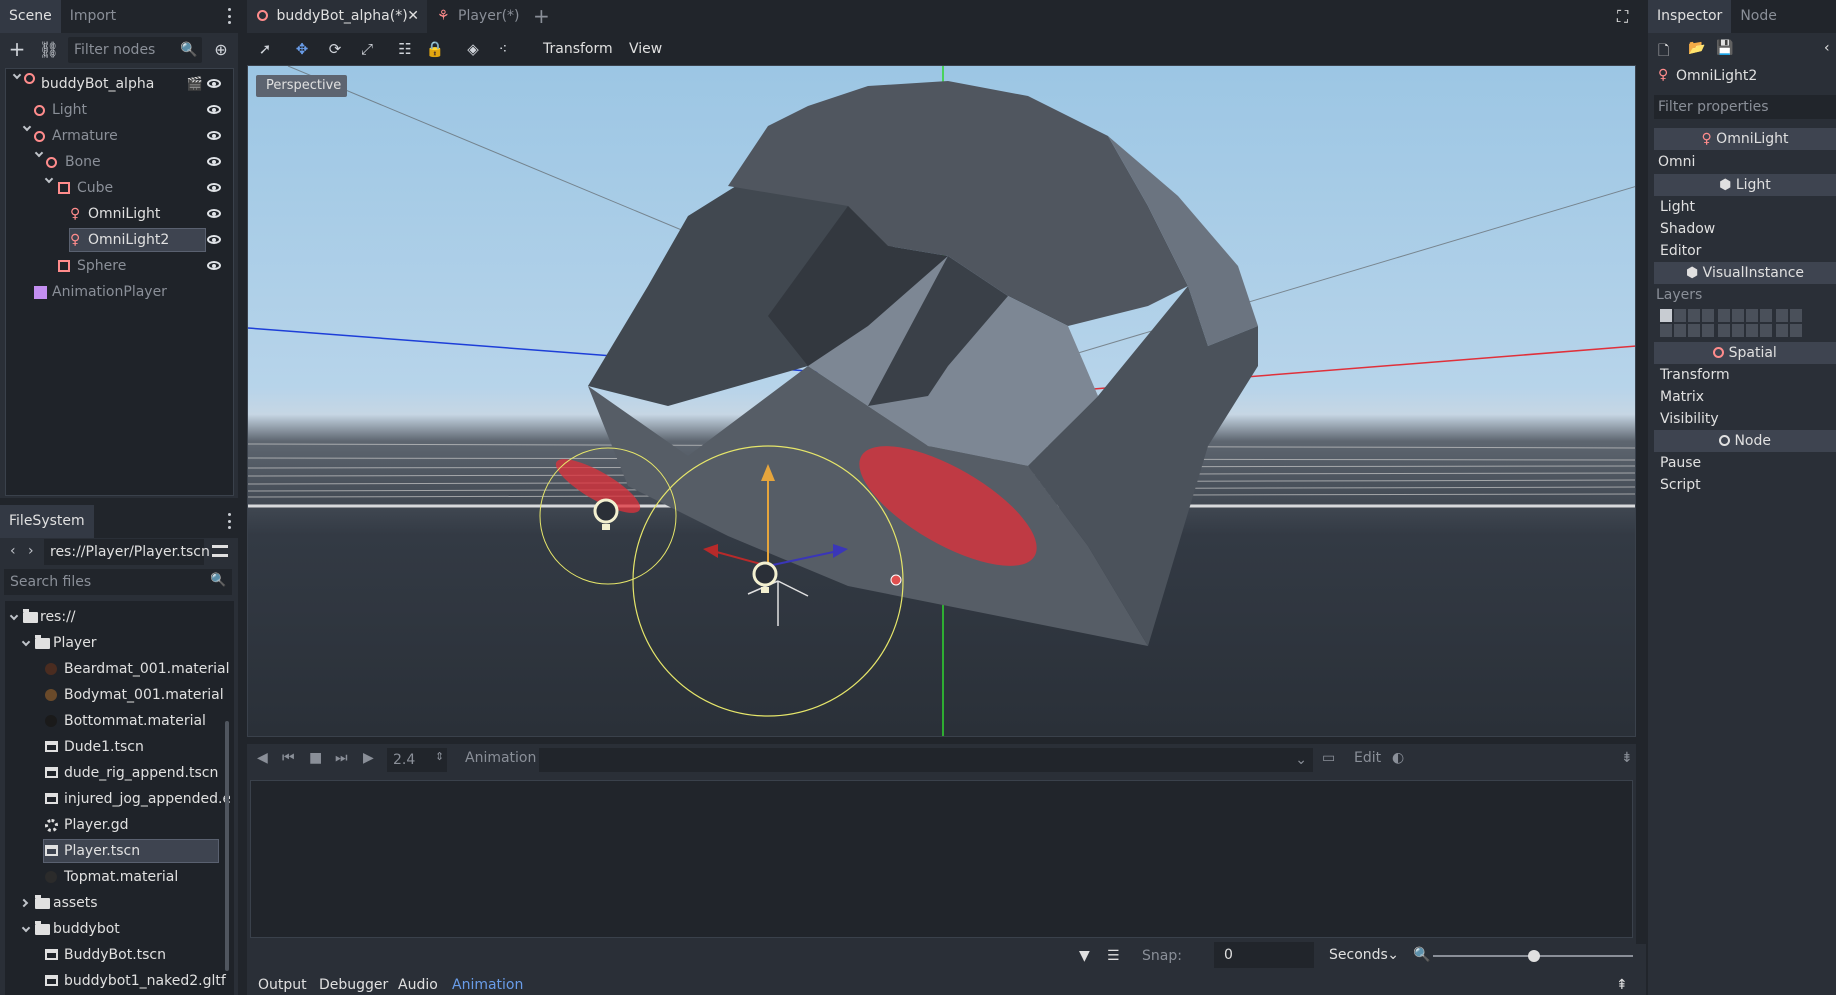 This screenshot has width=1836, height=995. What do you see at coordinates (1682, 397) in the screenshot?
I see `prop-matrix: Matrix` at bounding box center [1682, 397].